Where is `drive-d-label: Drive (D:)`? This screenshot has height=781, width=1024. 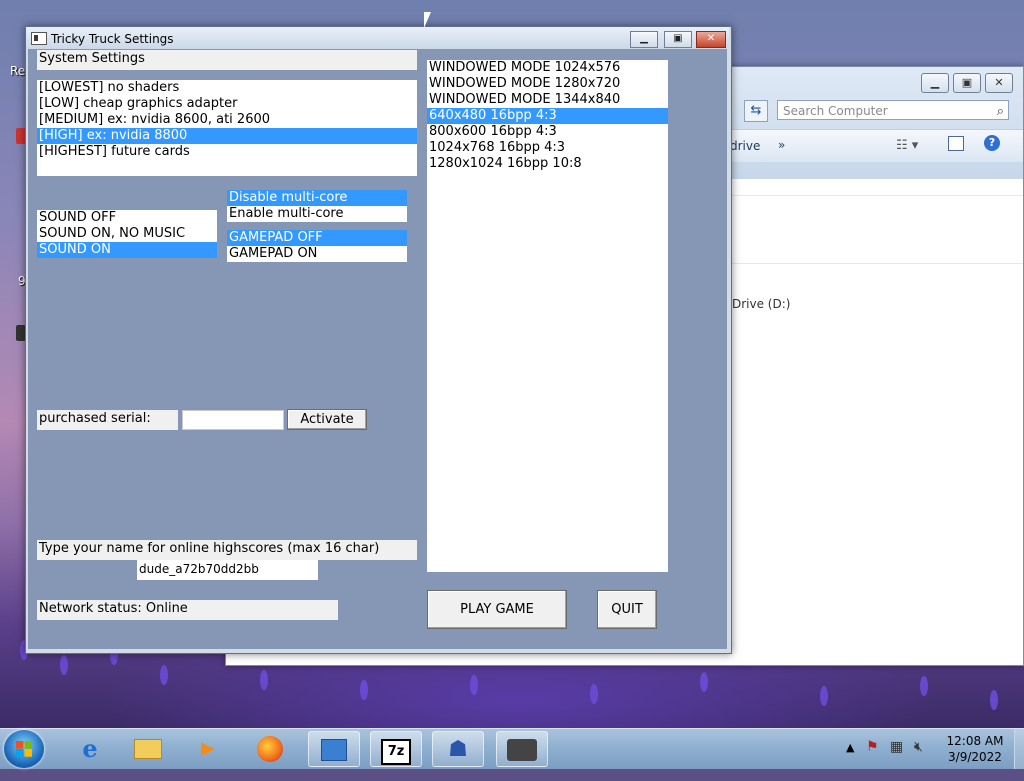
drive-d-label: Drive (D:) is located at coordinates (761, 304).